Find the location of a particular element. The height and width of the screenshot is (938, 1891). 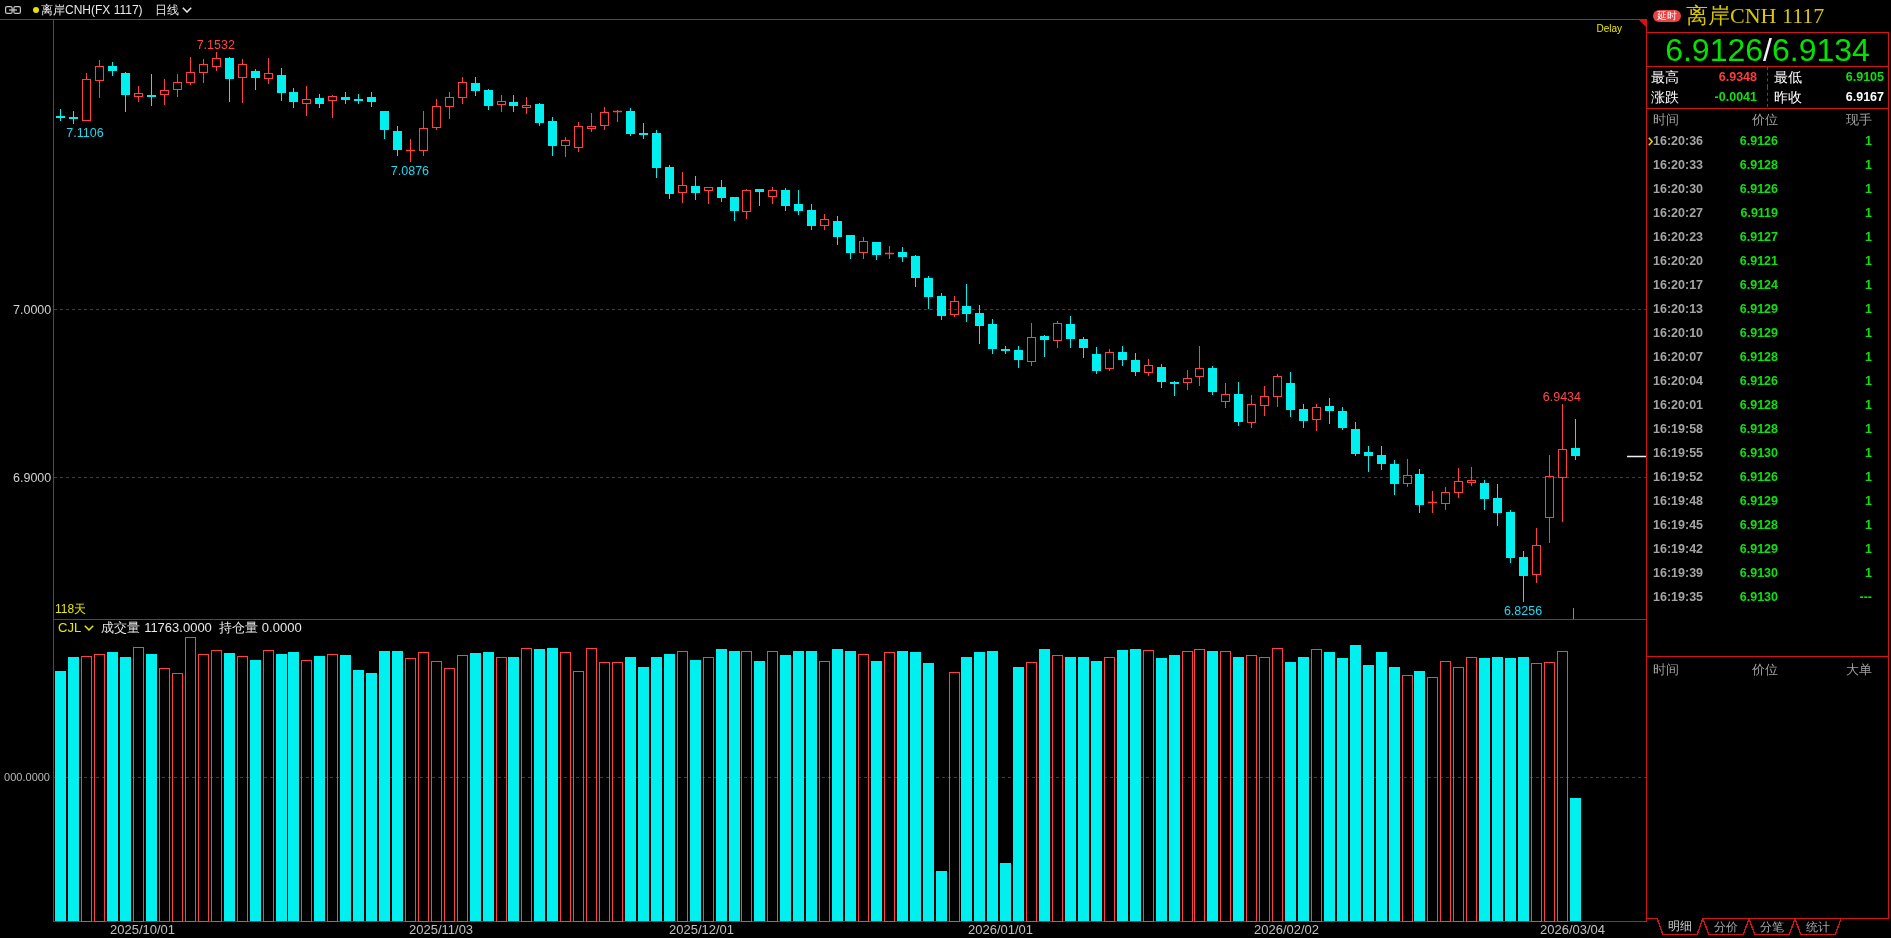

low-price-label: 7.0876 is located at coordinates (410, 171).